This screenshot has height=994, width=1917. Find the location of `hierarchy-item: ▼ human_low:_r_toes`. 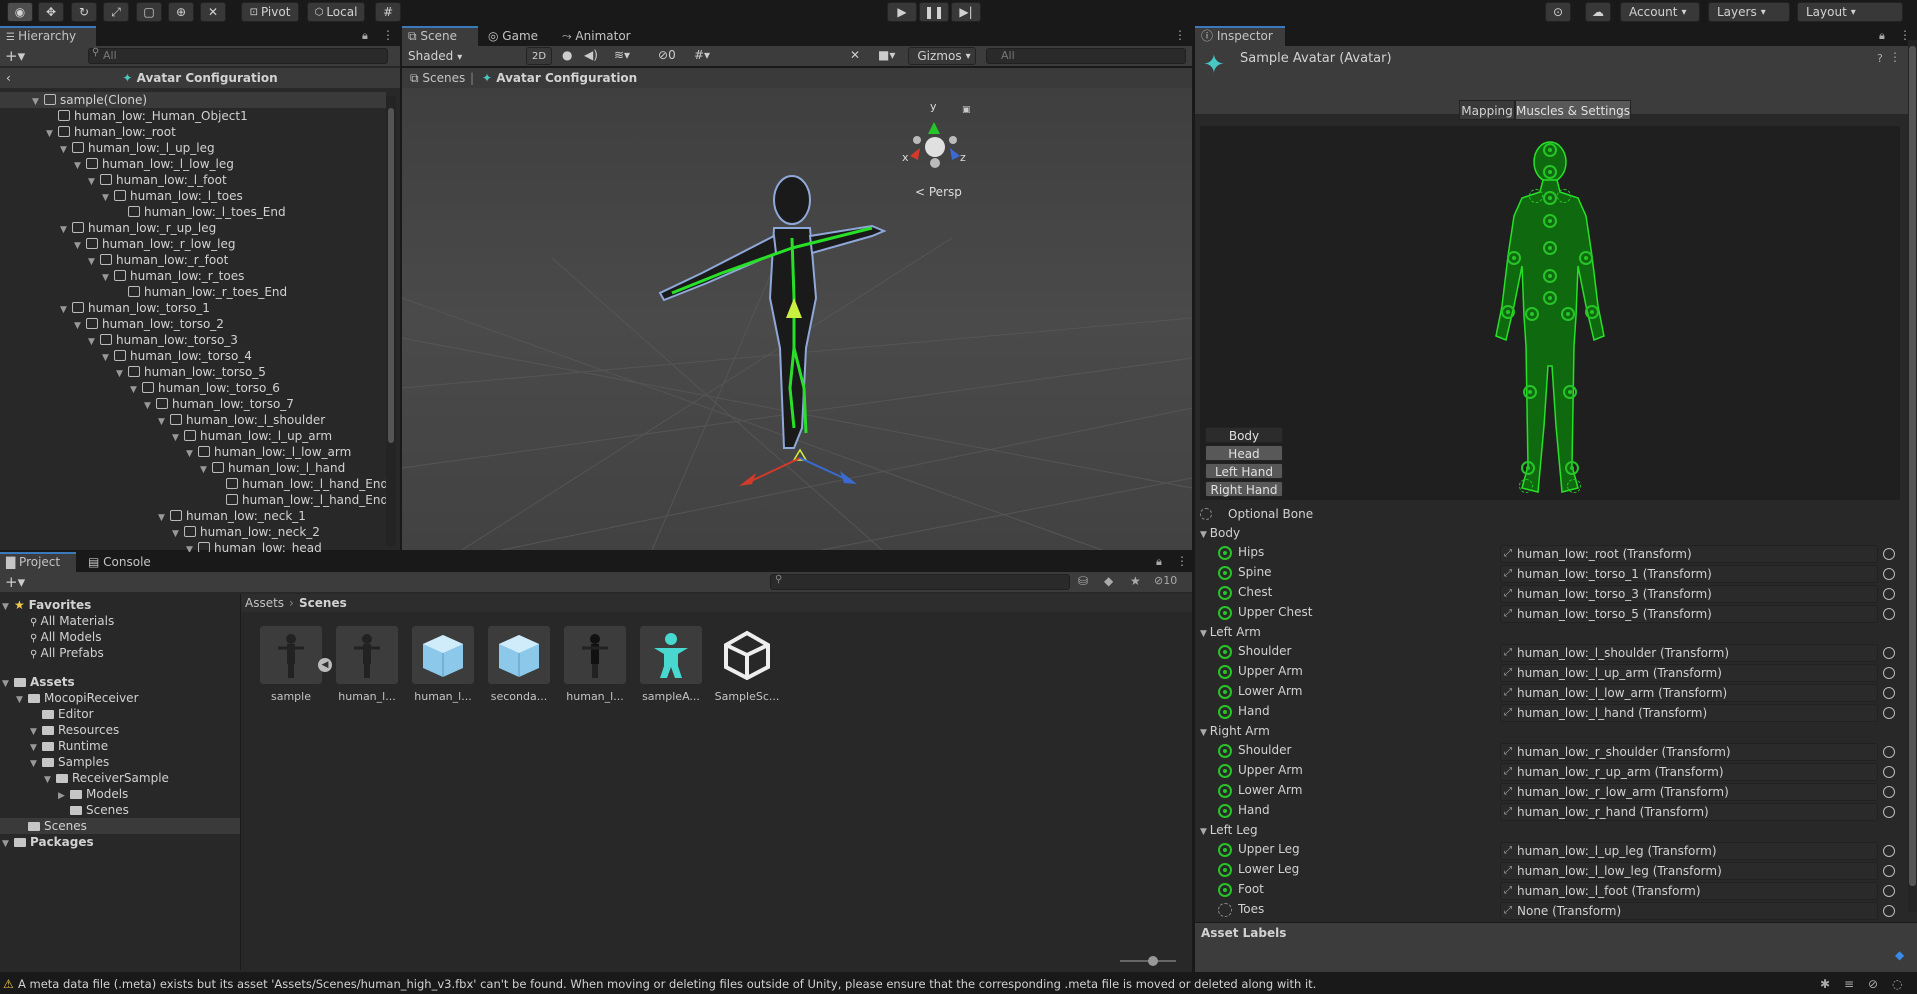

hierarchy-item: ▼ human_low:_r_toes is located at coordinates (173, 276).